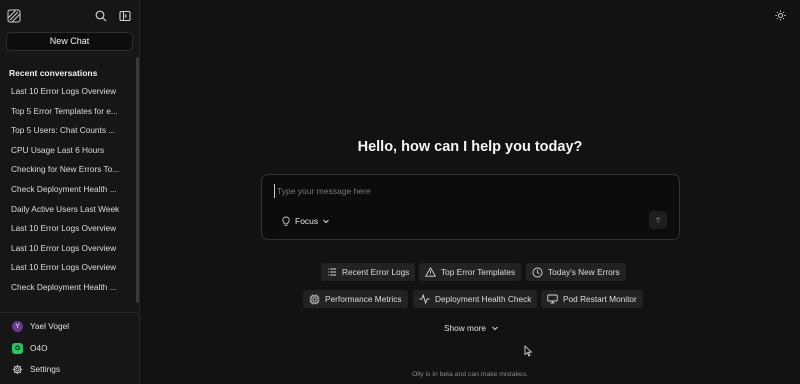 The image size is (800, 384). I want to click on new-chat-button: New Chat, so click(69, 41).